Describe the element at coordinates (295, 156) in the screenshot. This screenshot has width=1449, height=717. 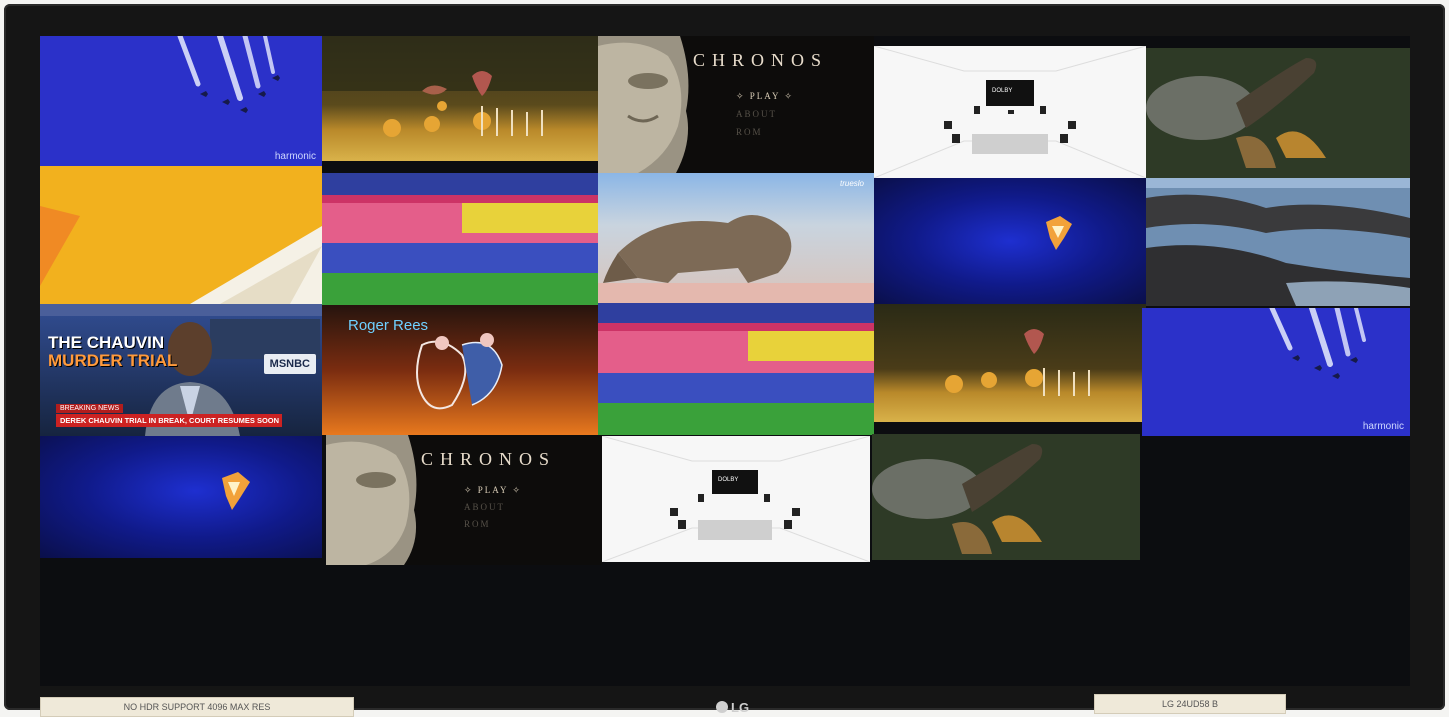
I see `harmonic-logo: harmonic` at that location.